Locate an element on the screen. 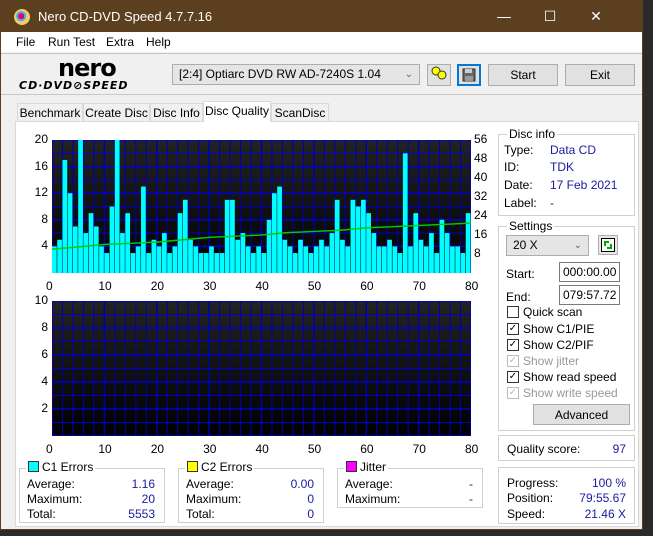  exit-button: Exit is located at coordinates (600, 75).